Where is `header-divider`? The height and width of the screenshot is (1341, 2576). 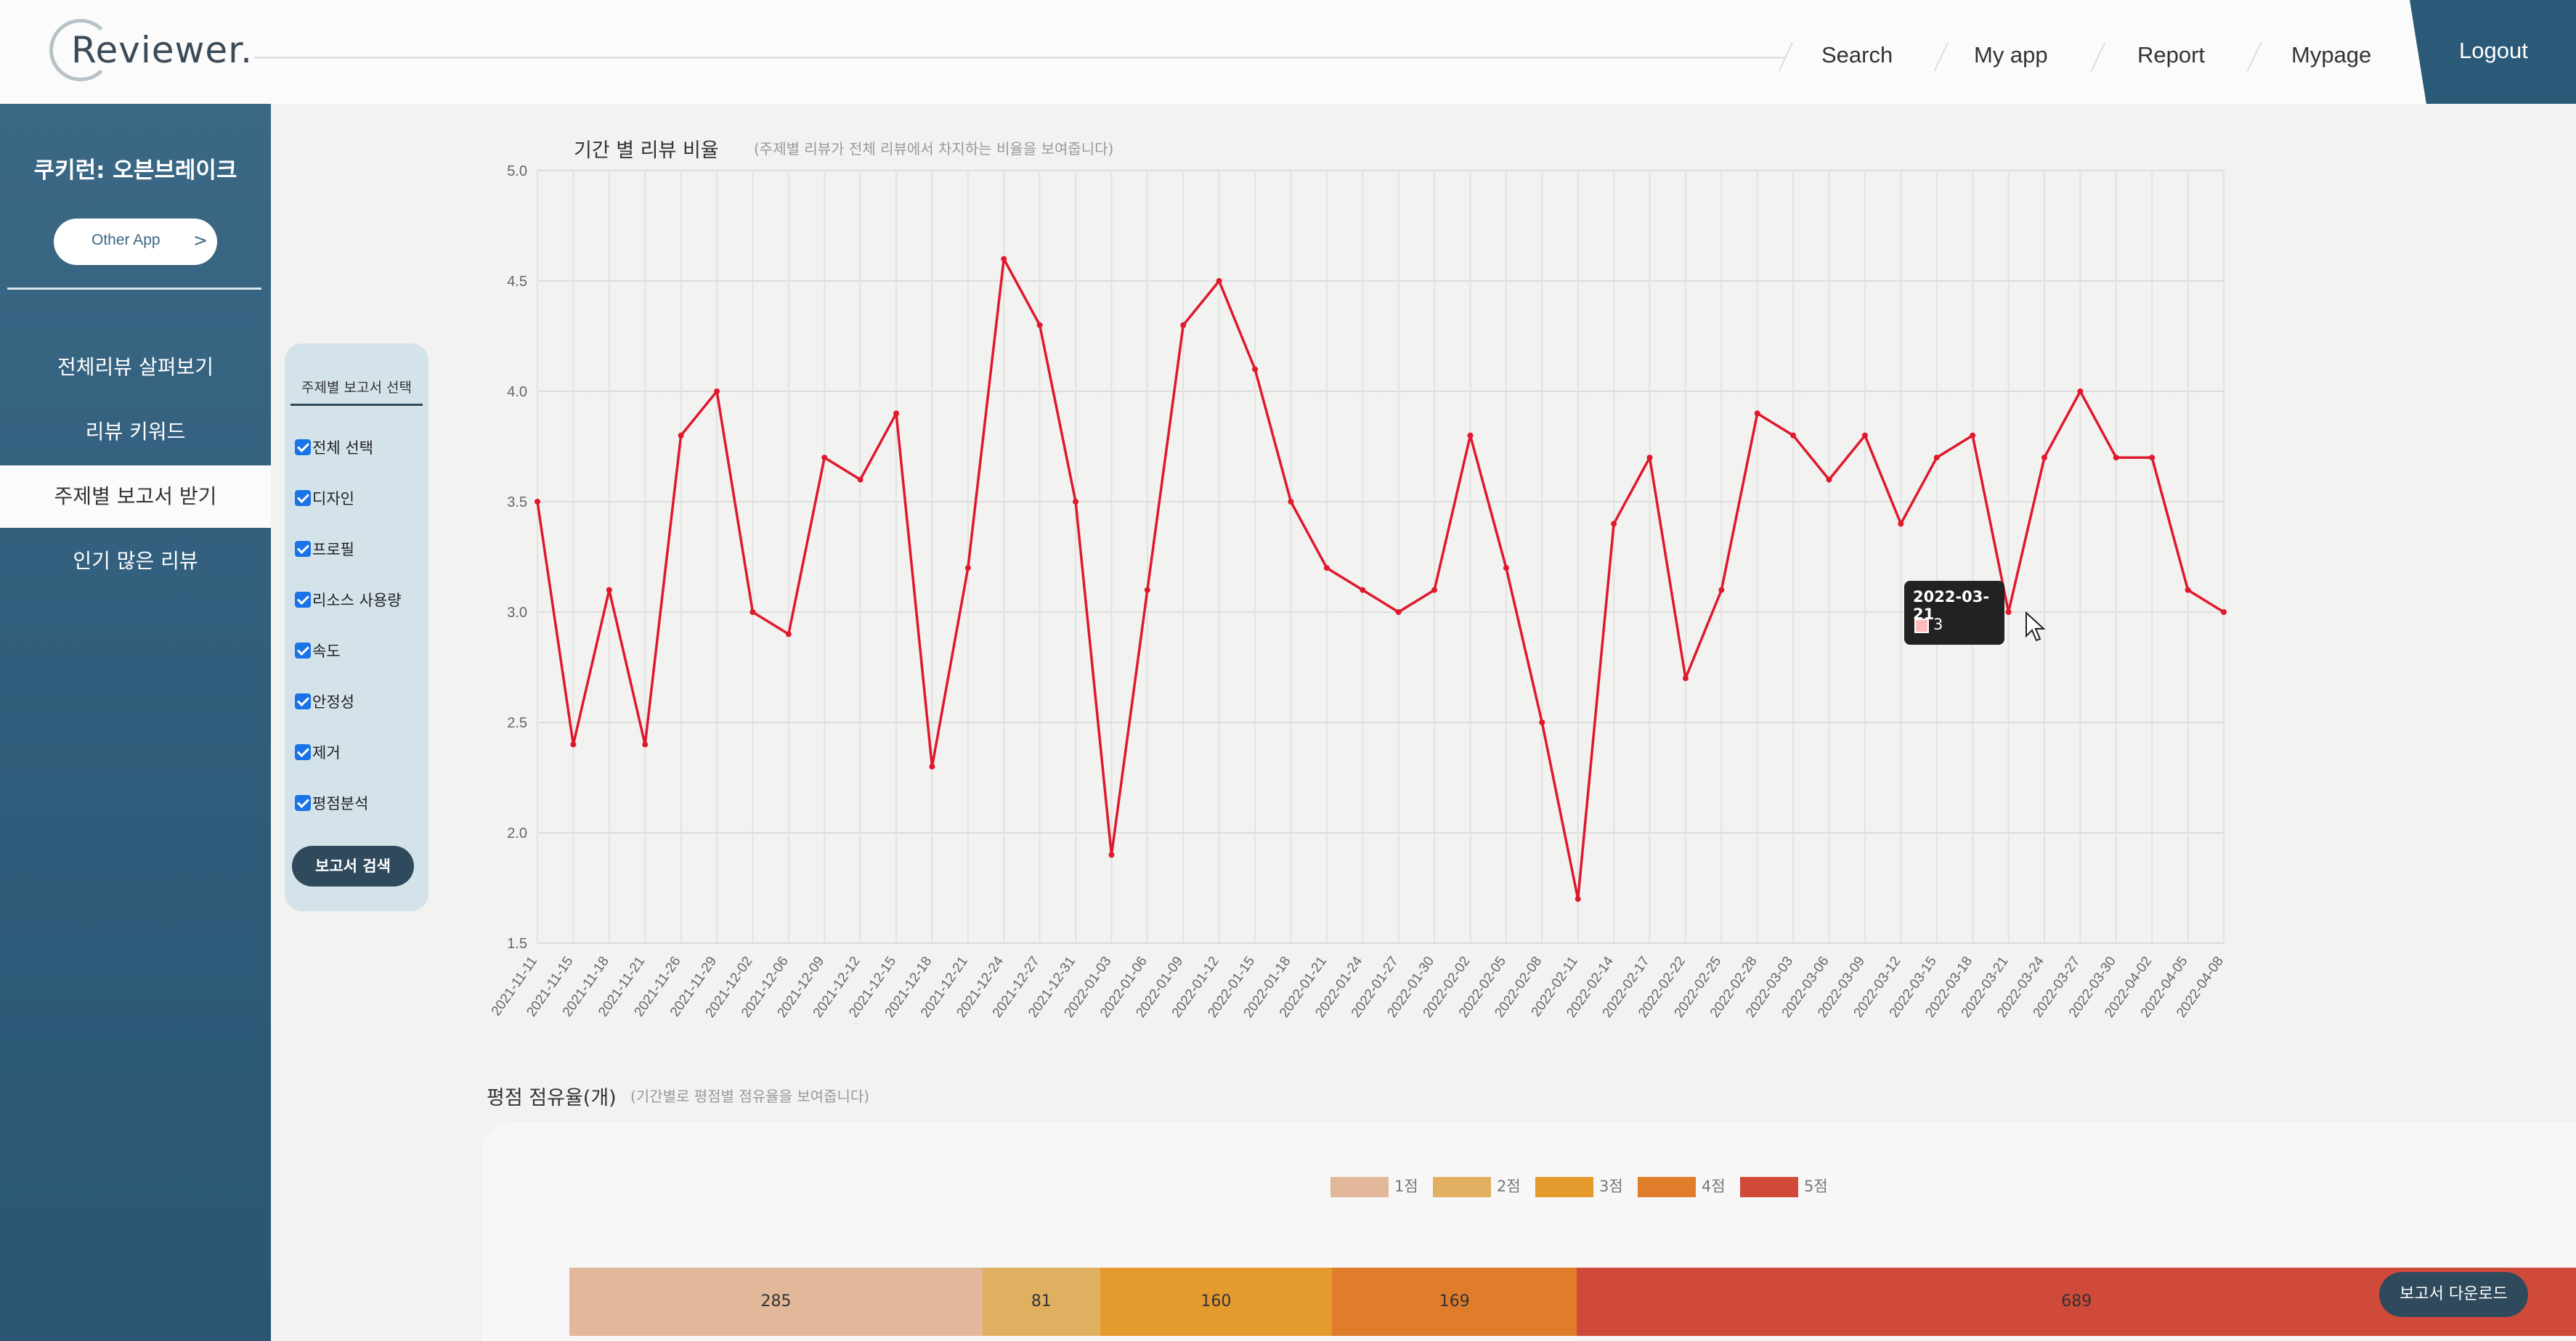
header-divider is located at coordinates (1021, 58).